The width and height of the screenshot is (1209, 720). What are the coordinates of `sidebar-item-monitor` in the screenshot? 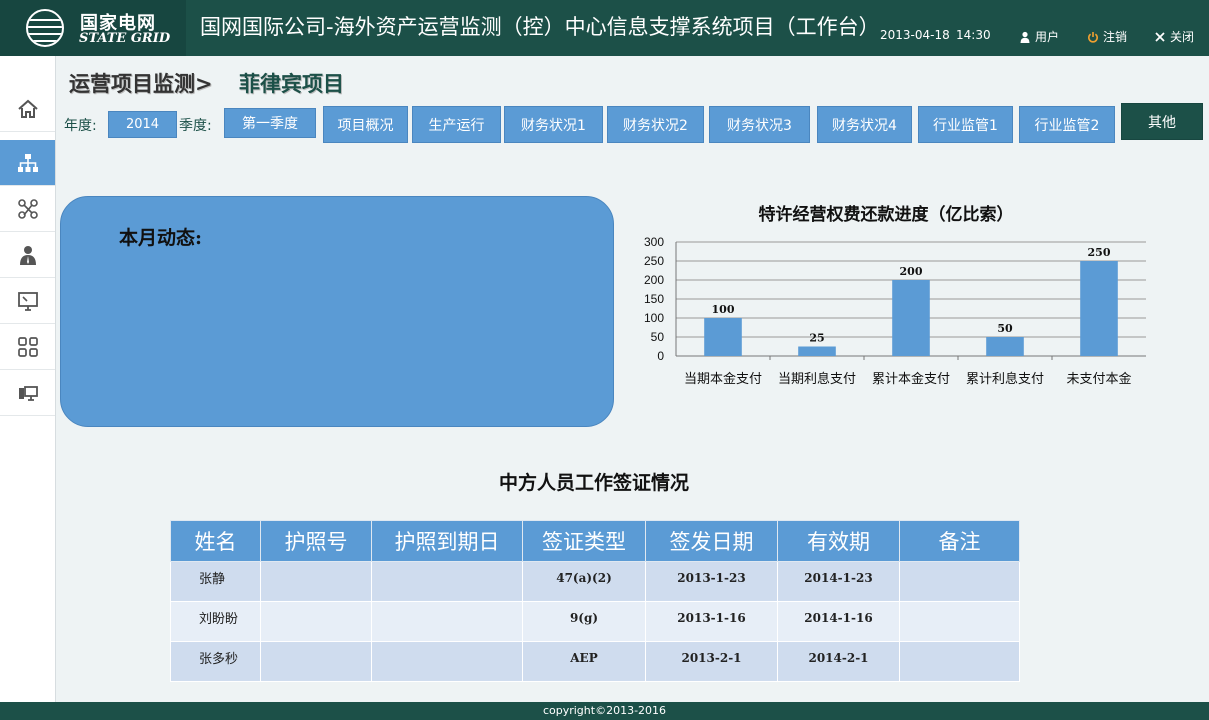 It's located at (27, 301).